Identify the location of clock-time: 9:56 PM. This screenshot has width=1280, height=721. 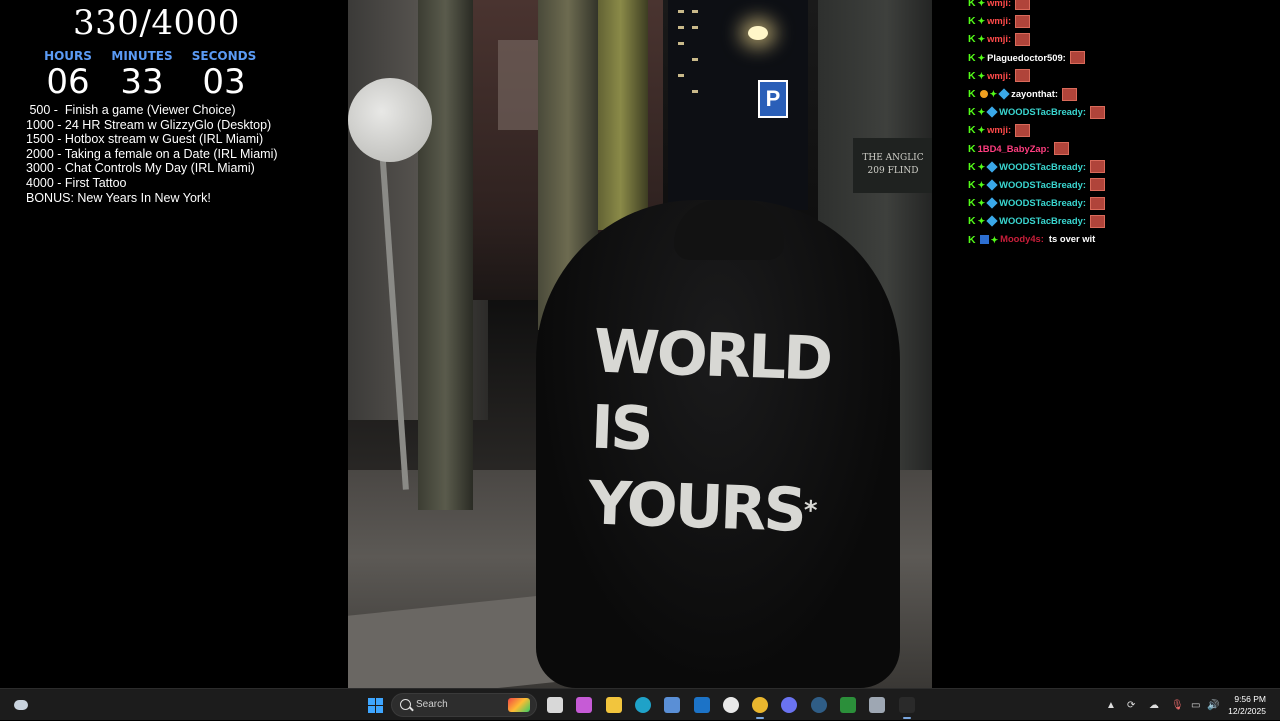
(1250, 699).